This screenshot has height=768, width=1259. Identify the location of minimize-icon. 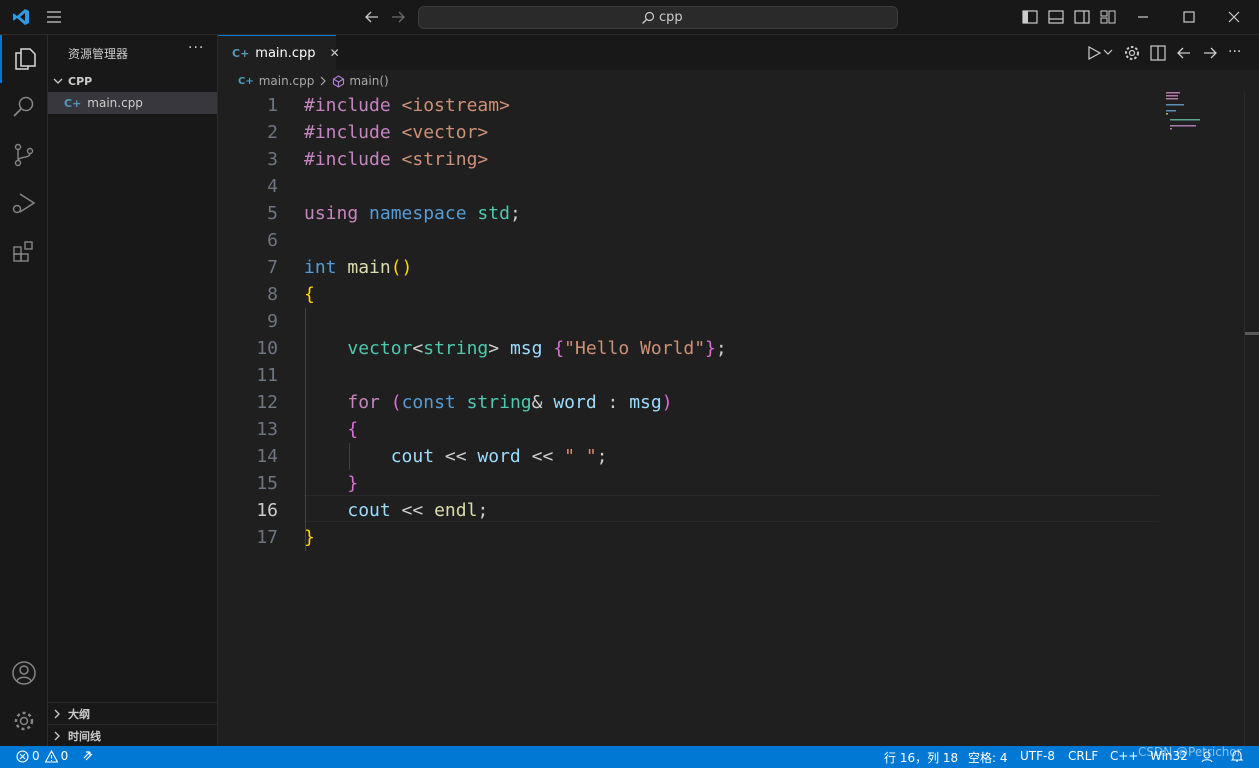
(1143, 17).